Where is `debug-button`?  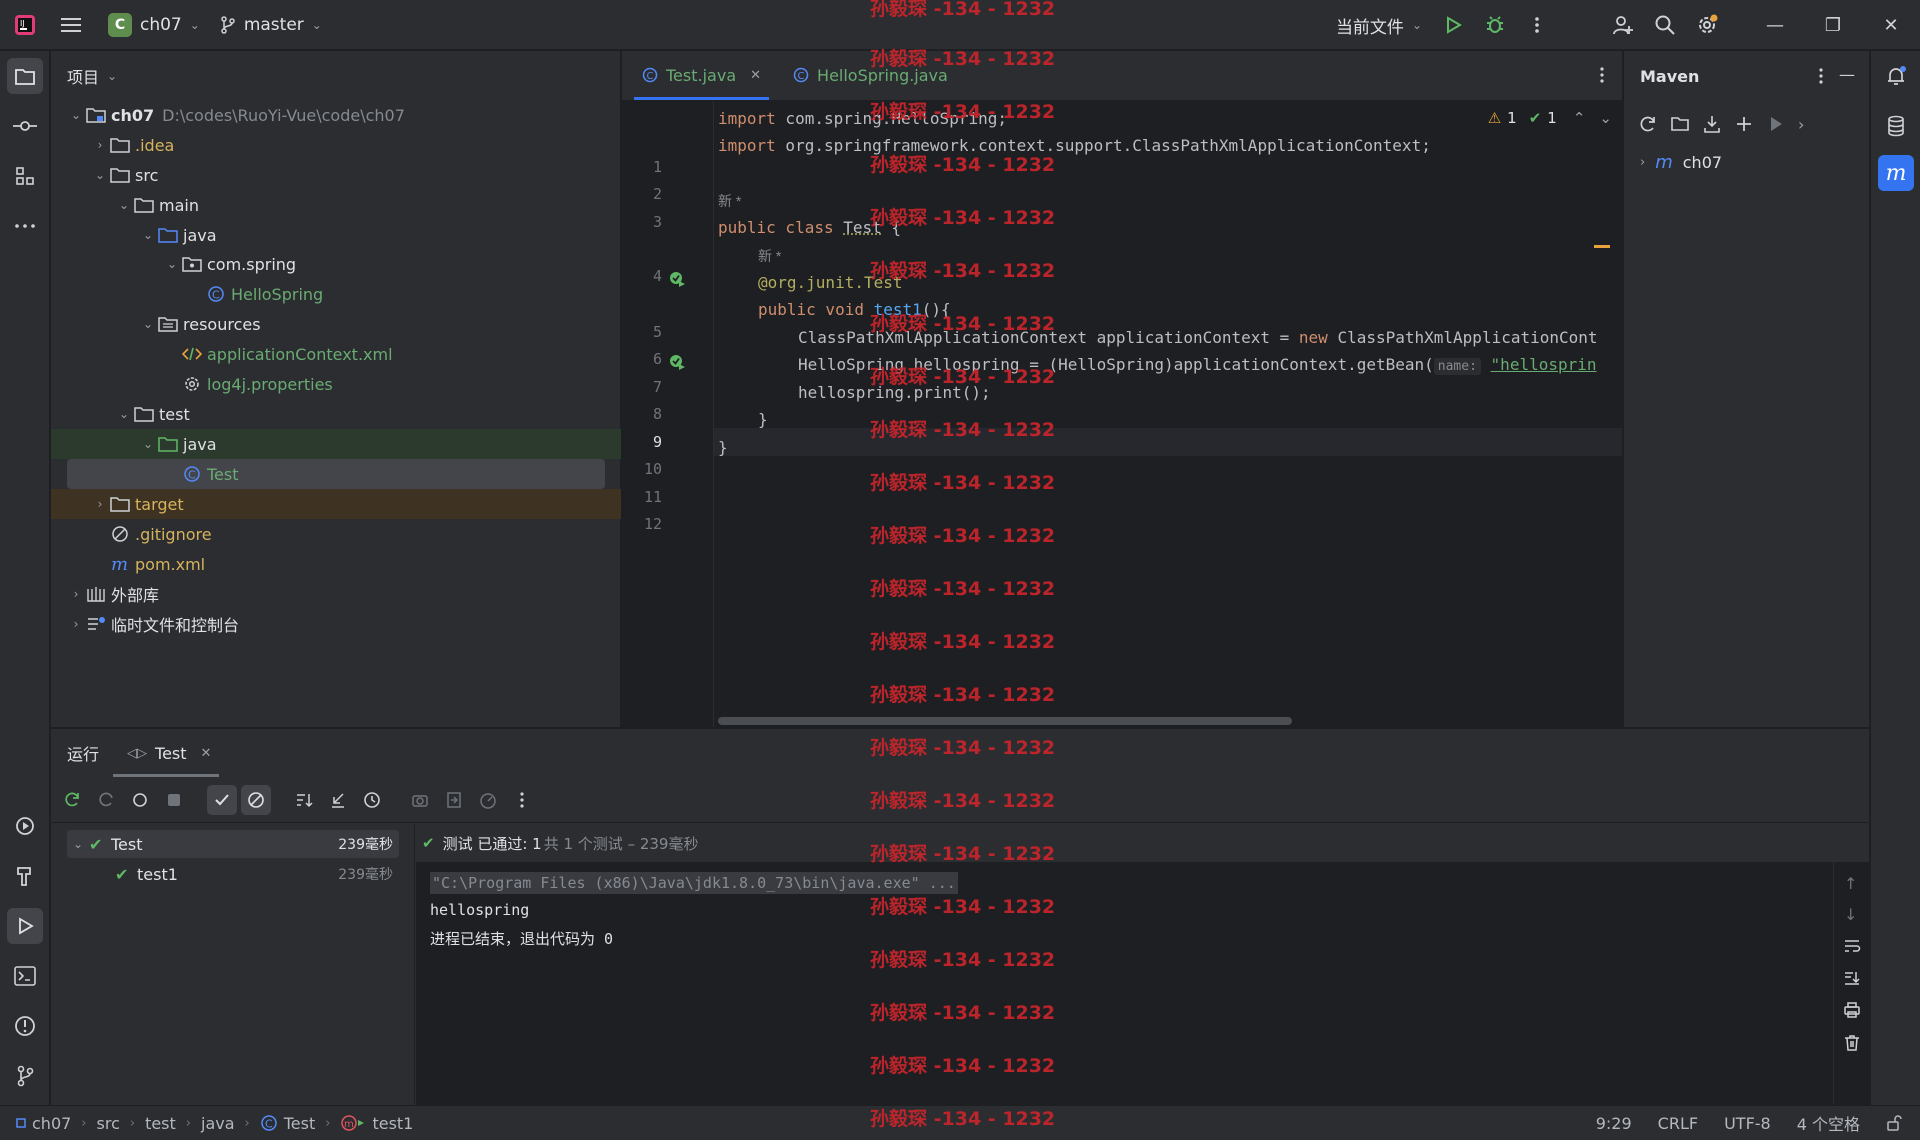
debug-button is located at coordinates (1495, 25).